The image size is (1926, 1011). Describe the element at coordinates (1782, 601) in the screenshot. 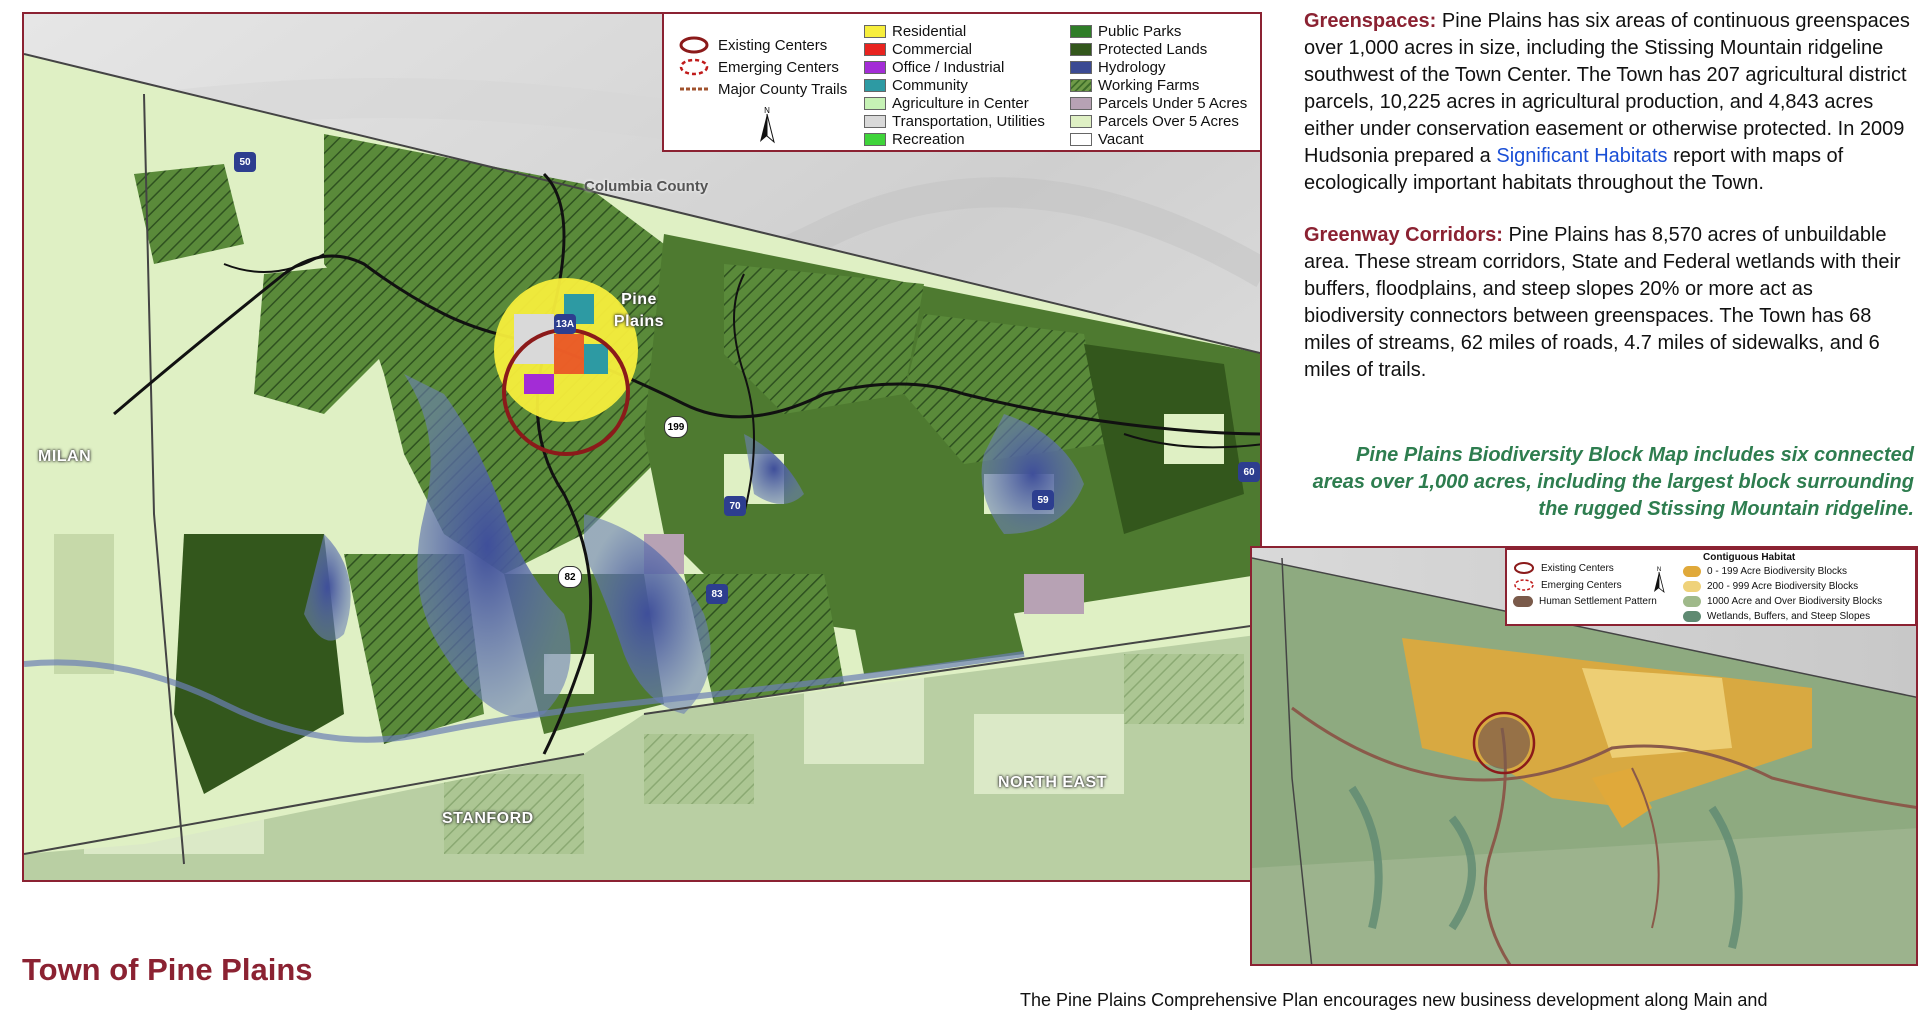

I see `inset-legend-habitat-2: 1000 Acre and Over Biodiversity Blocks` at that location.